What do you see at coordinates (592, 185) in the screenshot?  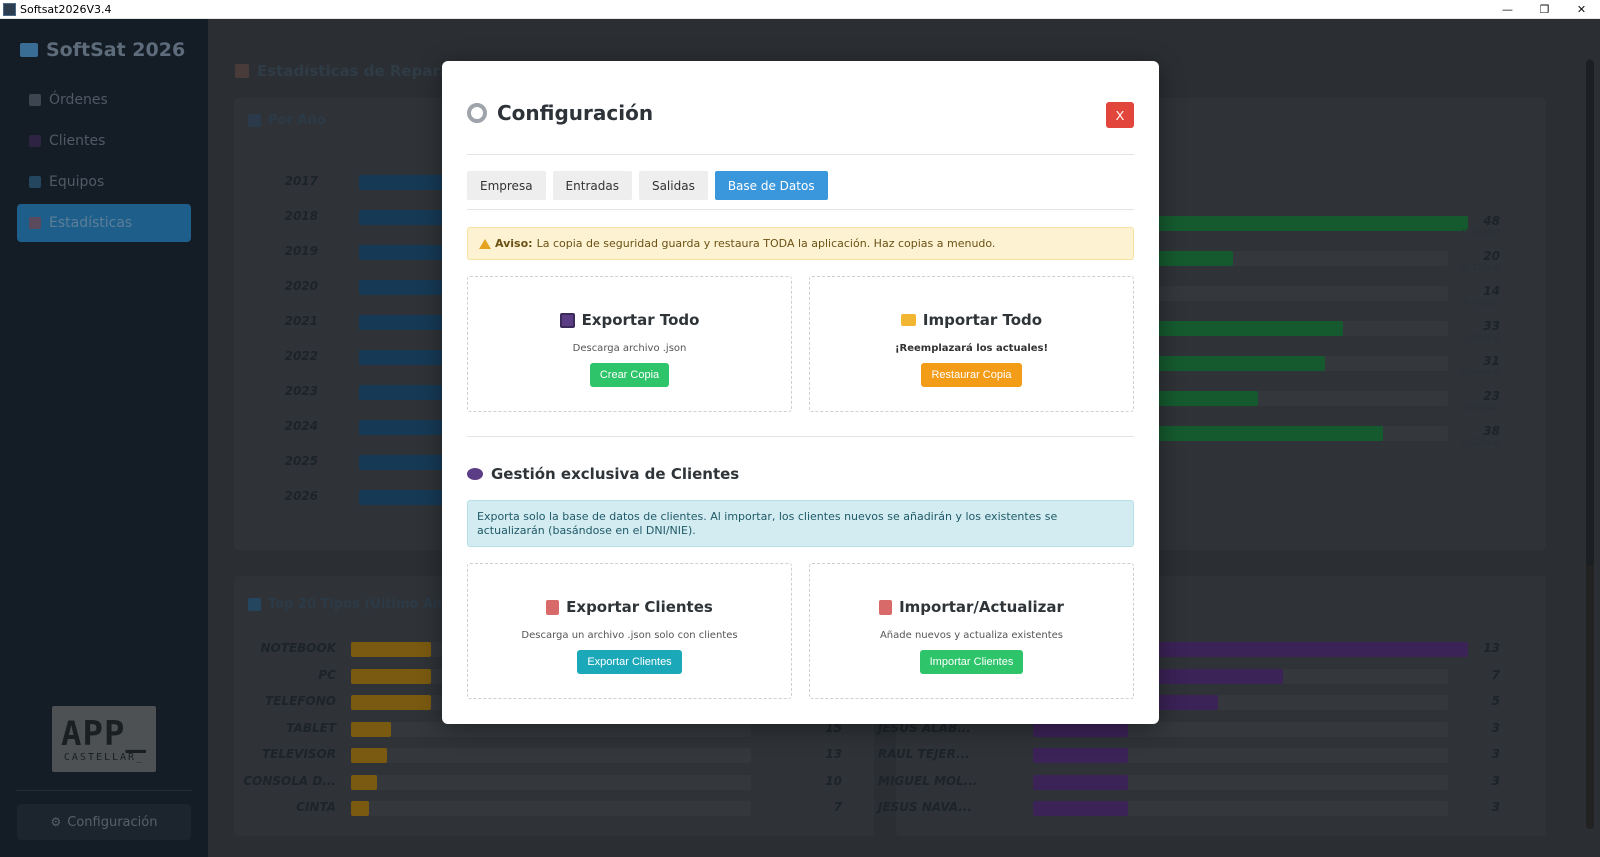 I see `tab-entradas: Entradas` at bounding box center [592, 185].